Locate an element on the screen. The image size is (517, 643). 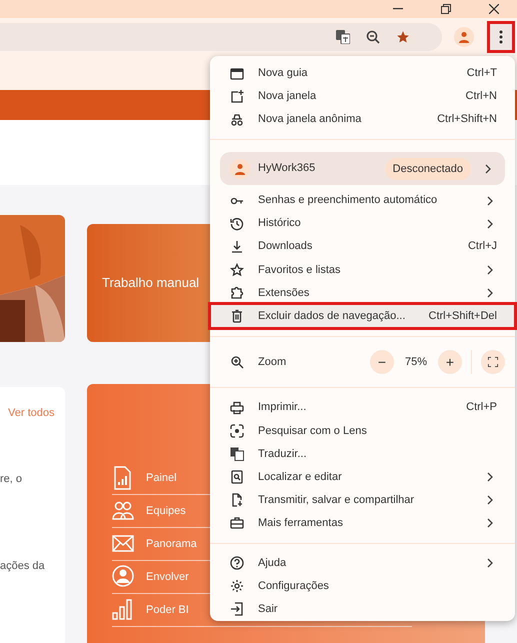
people-icon is located at coordinates (123, 511).